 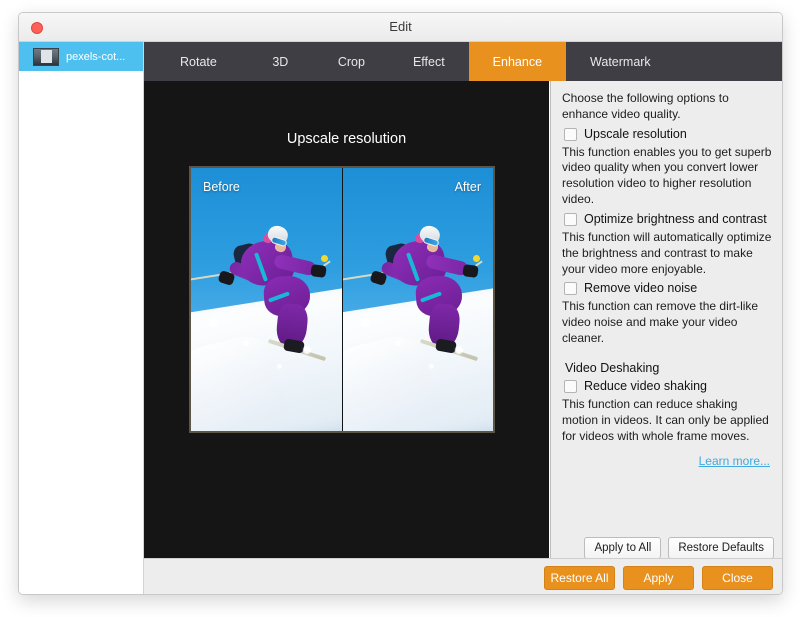 I want to click on tab-rotate: Rotate, so click(x=195, y=61).